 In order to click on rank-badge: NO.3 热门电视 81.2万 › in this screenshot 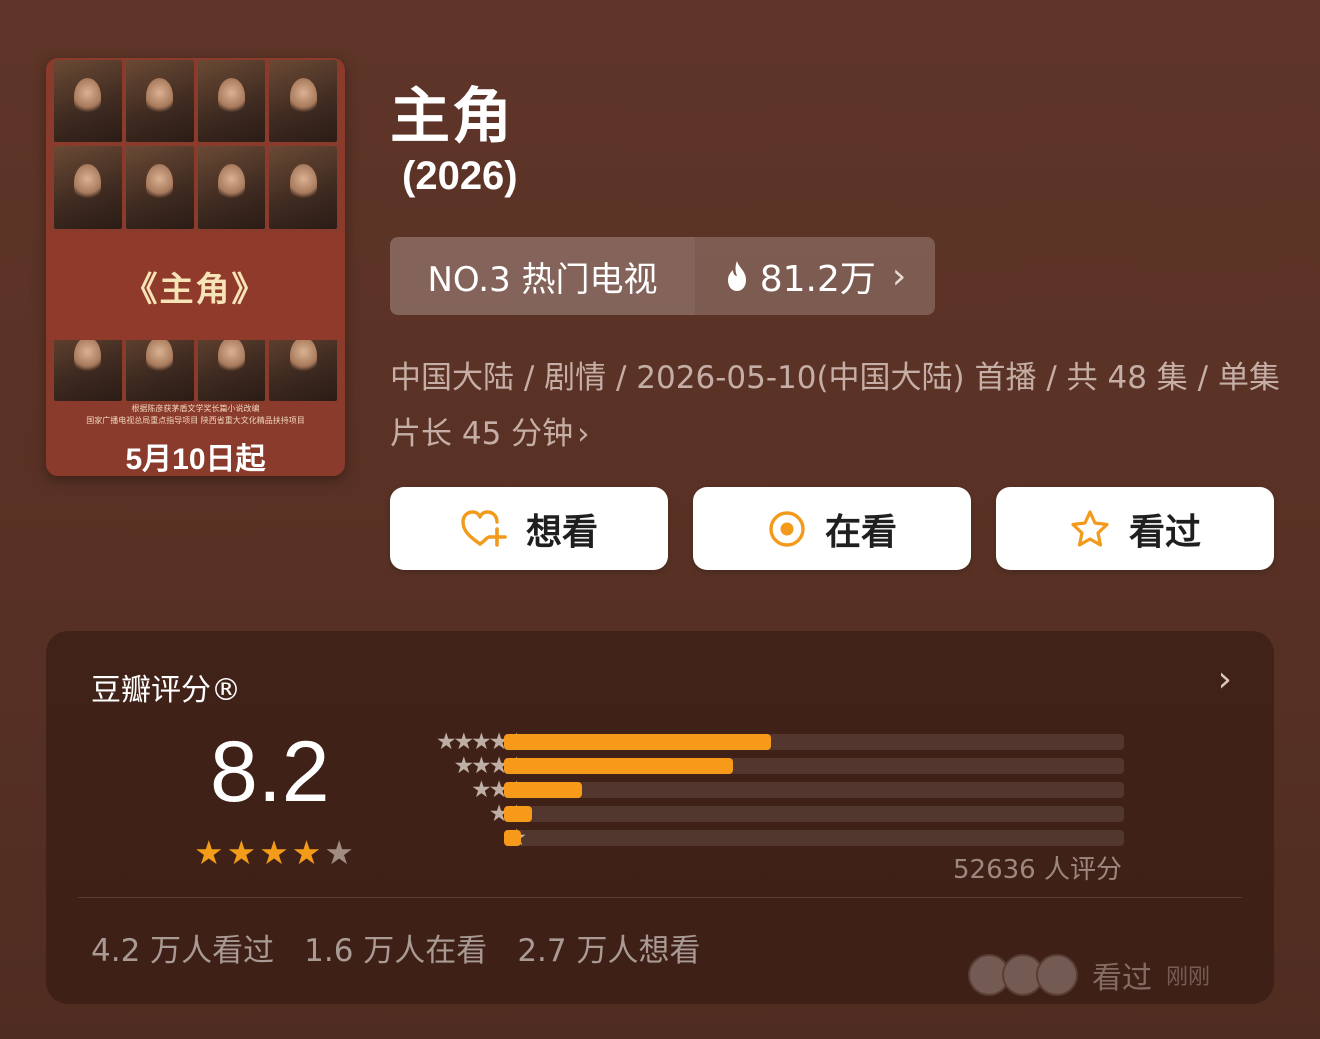, I will do `click(662, 276)`.